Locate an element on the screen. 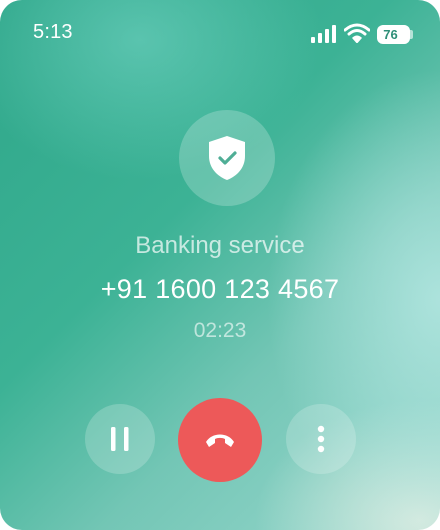 The image size is (440, 530). hold-button is located at coordinates (120, 439).